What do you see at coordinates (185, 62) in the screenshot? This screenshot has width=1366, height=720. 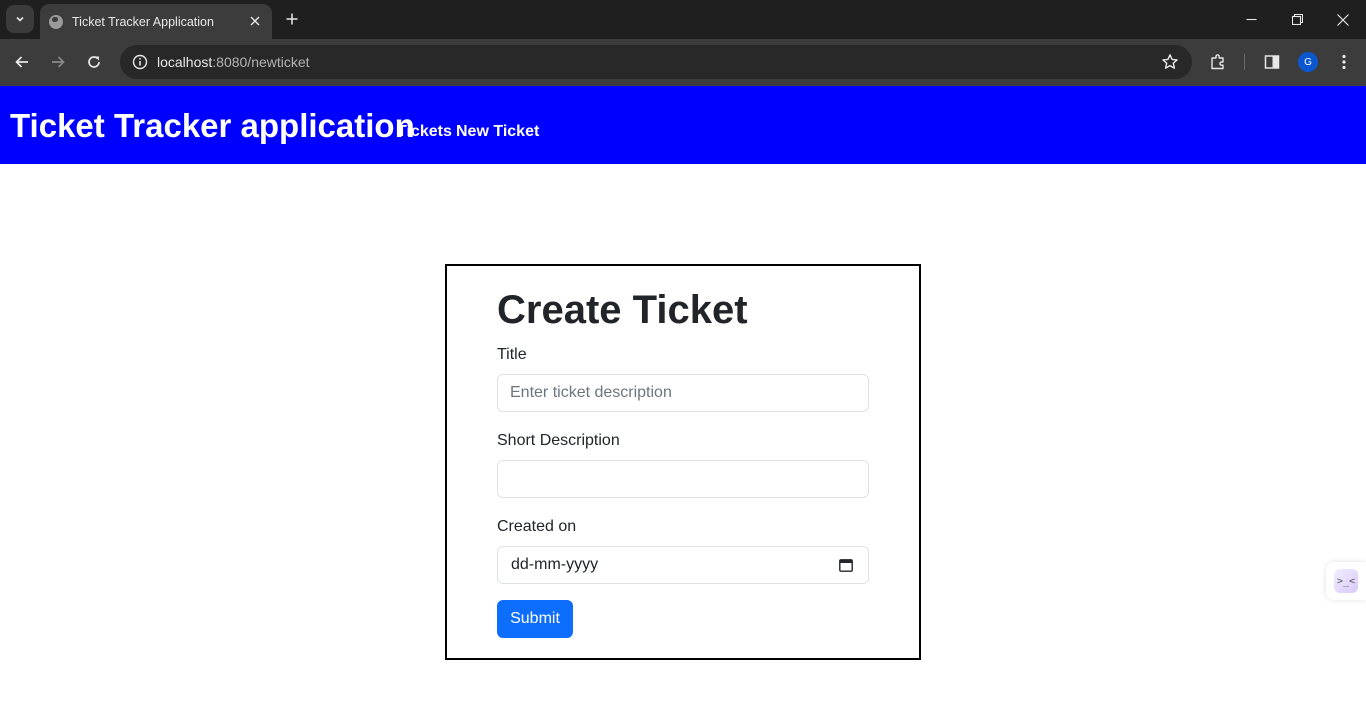 I see `url-host: localhost` at bounding box center [185, 62].